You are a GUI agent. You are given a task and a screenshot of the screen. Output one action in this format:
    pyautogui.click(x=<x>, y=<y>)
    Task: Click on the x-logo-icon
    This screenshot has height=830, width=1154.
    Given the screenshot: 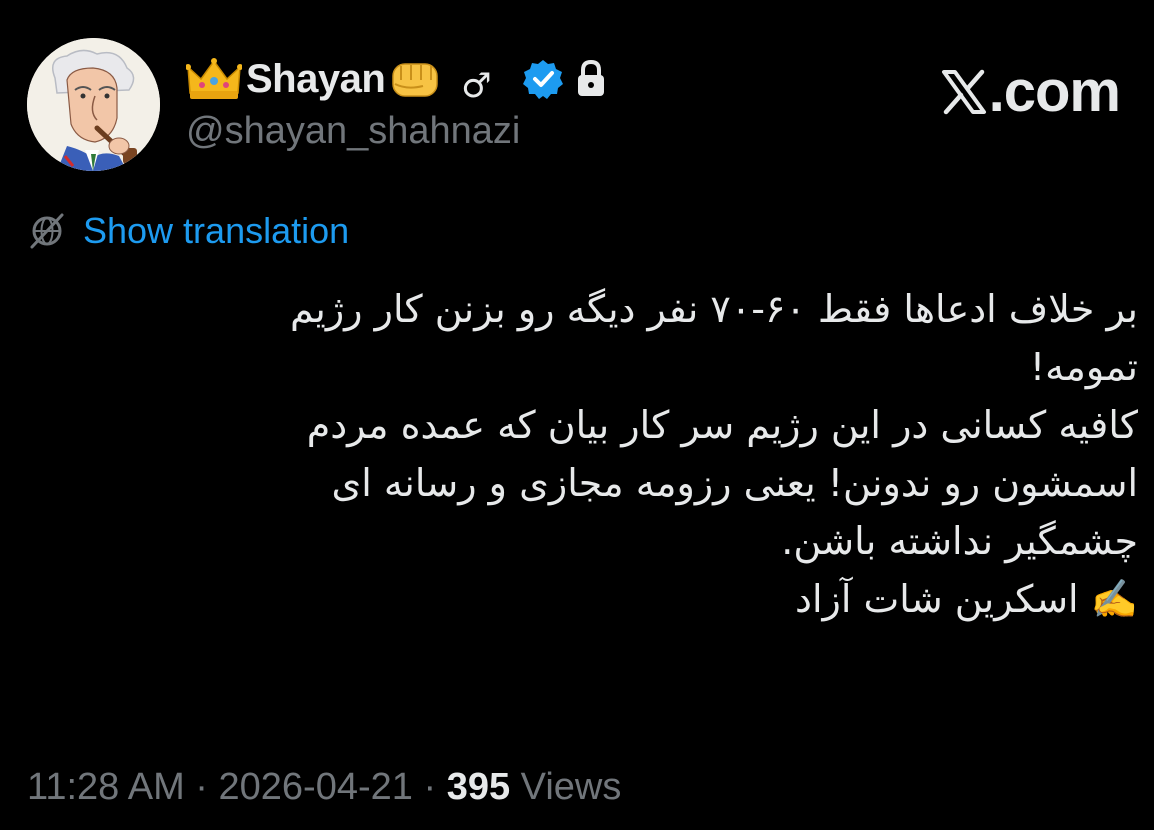 What is the action you would take?
    pyautogui.click(x=963, y=91)
    